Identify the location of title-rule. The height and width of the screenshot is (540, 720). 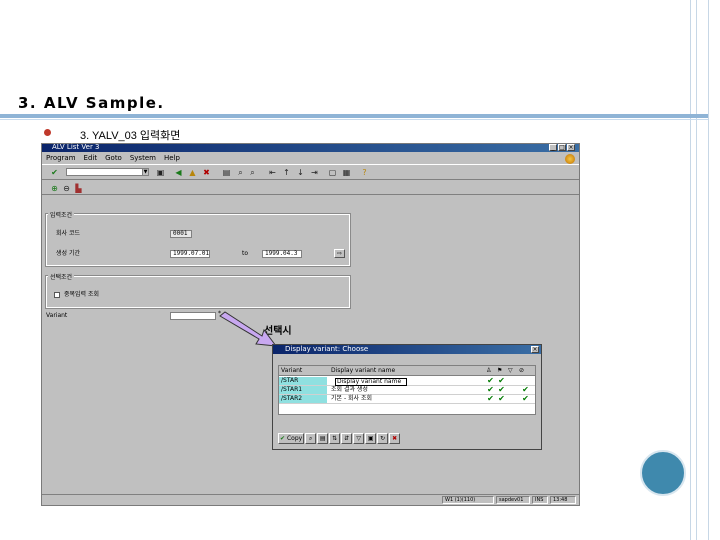
(354, 116).